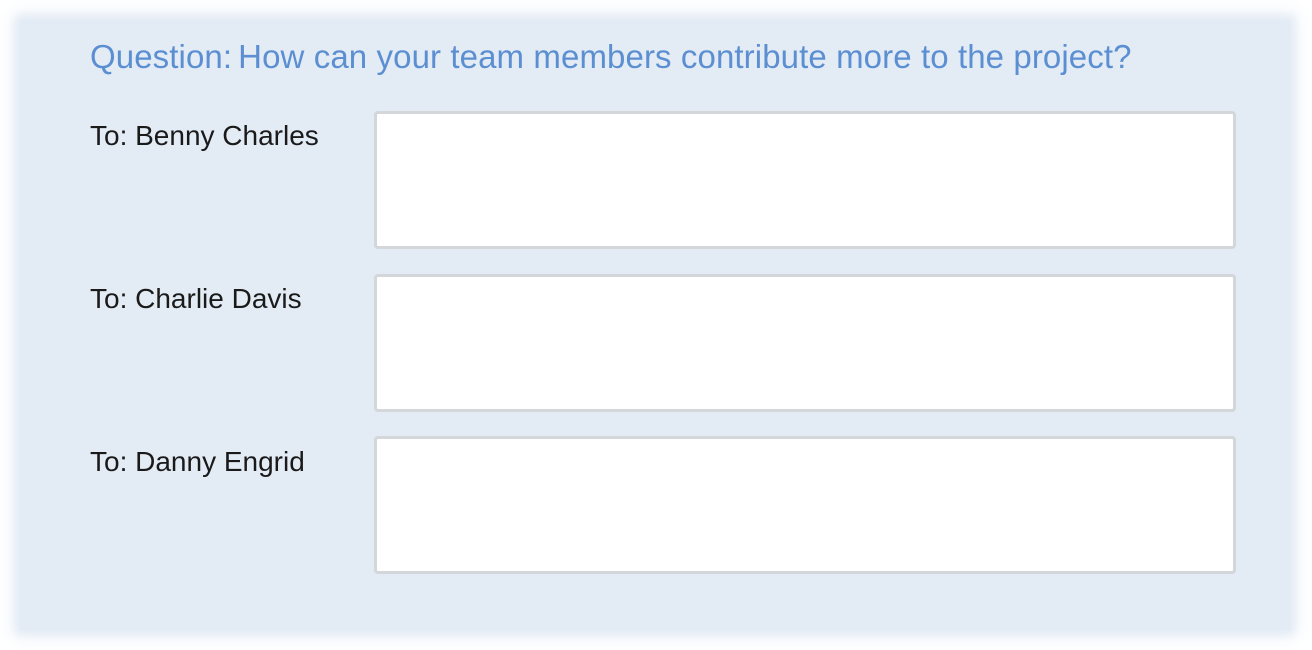 Image resolution: width=1312 pixels, height=650 pixels. What do you see at coordinates (196, 298) in the screenshot?
I see `recipient-label-charlie-davis: To: Charlie Davis` at bounding box center [196, 298].